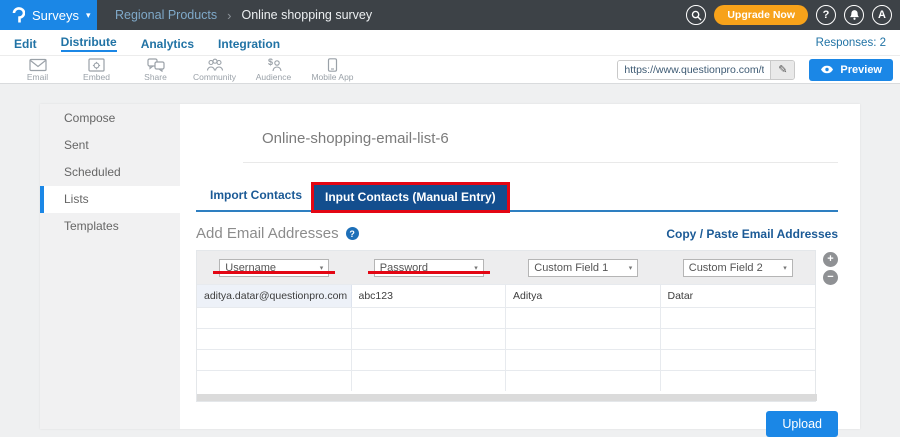 This screenshot has height=437, width=900. Describe the element at coordinates (851, 43) in the screenshot. I see `responses-count: Responses: 2` at that location.